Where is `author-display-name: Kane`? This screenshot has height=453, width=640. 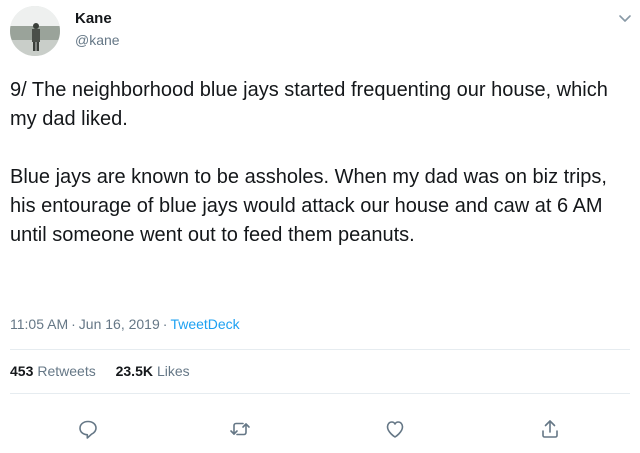 author-display-name: Kane is located at coordinates (93, 19).